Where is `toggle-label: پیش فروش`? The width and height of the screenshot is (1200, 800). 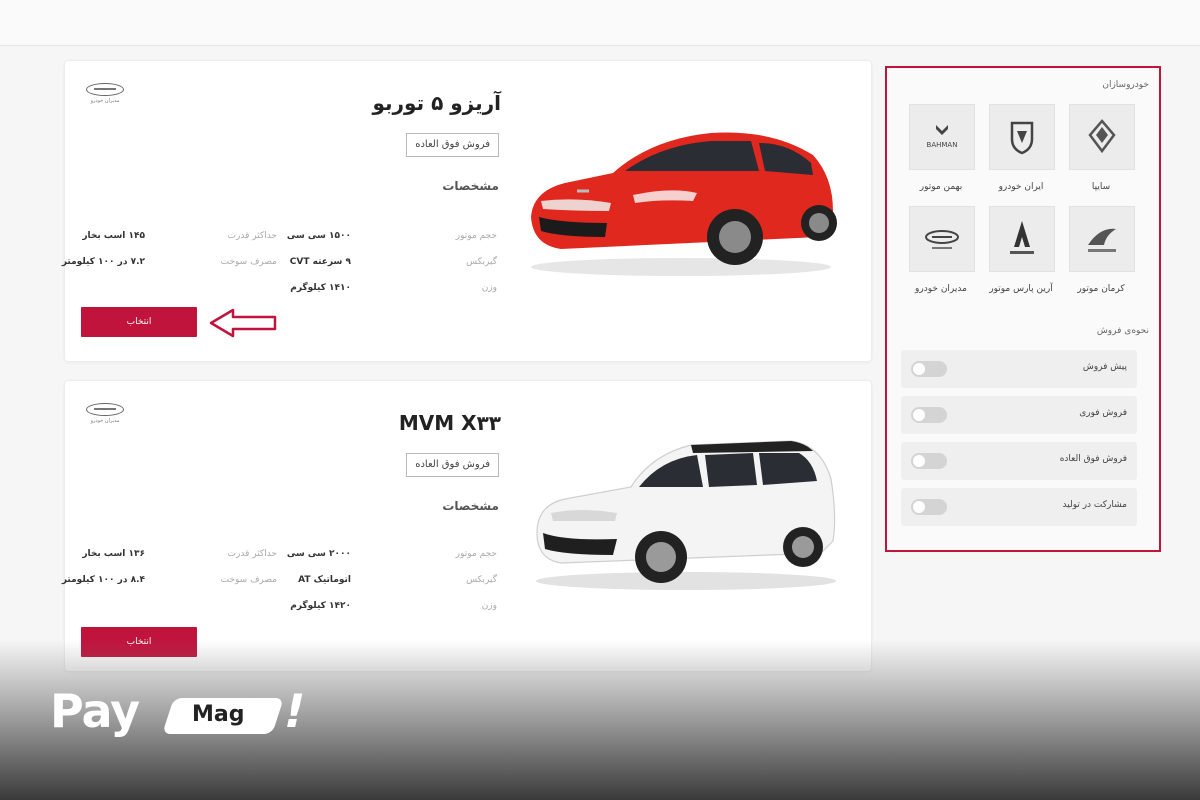
toggle-label: پیش فروش is located at coordinates (1104, 367).